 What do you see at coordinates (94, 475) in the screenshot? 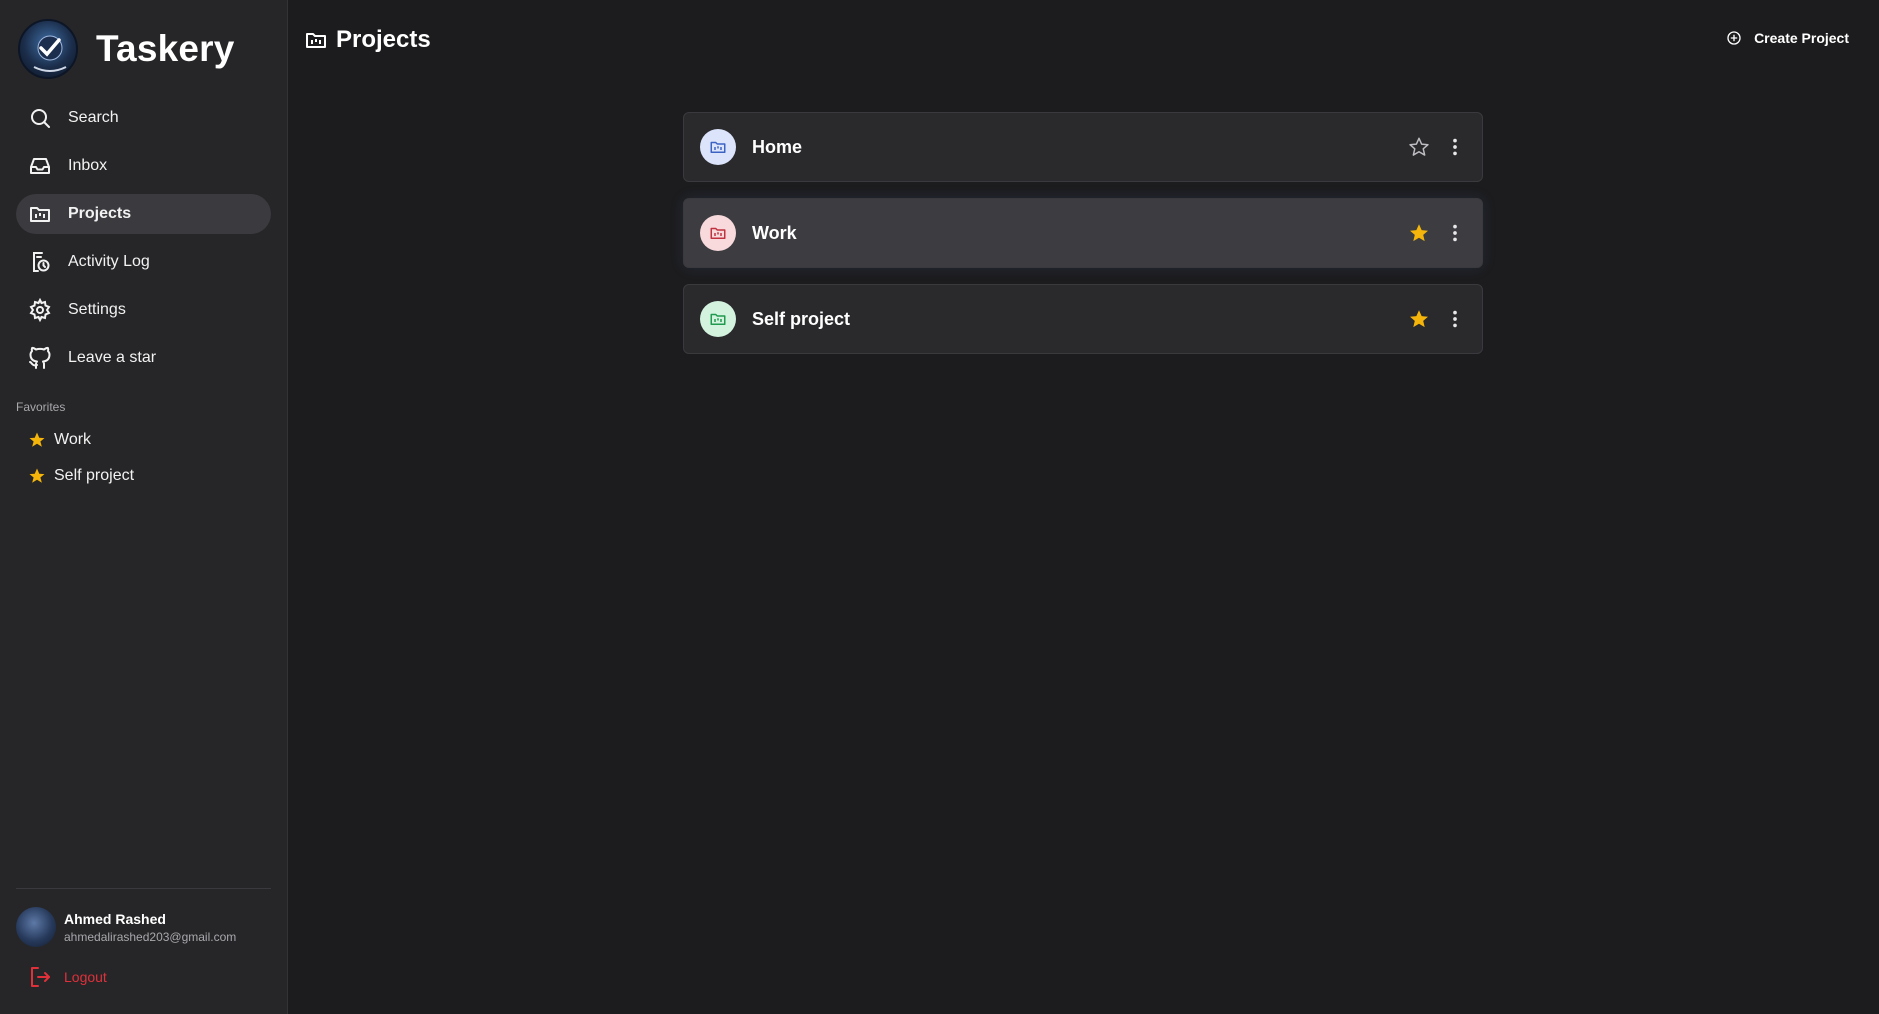
I see `favorite-label: Self project` at bounding box center [94, 475].